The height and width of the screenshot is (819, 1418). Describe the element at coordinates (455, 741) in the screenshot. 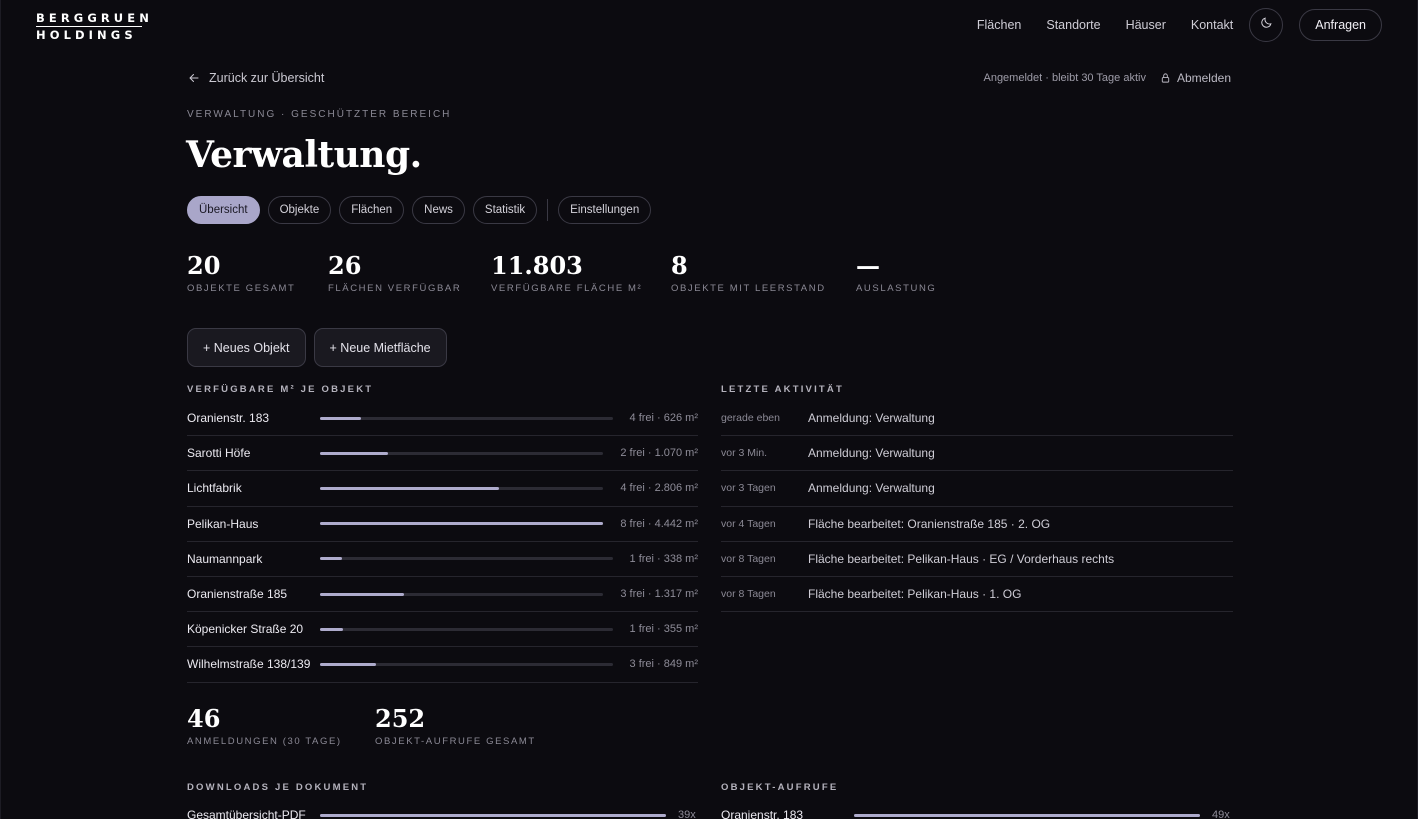

I see `stat-label: OBJEKT-AUFRUFE GESAMT` at that location.